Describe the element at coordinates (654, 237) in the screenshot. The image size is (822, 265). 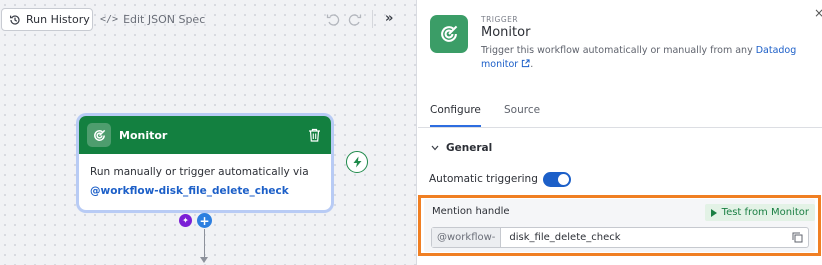
I see `mention-handle-input: disk_file_delete_check` at that location.